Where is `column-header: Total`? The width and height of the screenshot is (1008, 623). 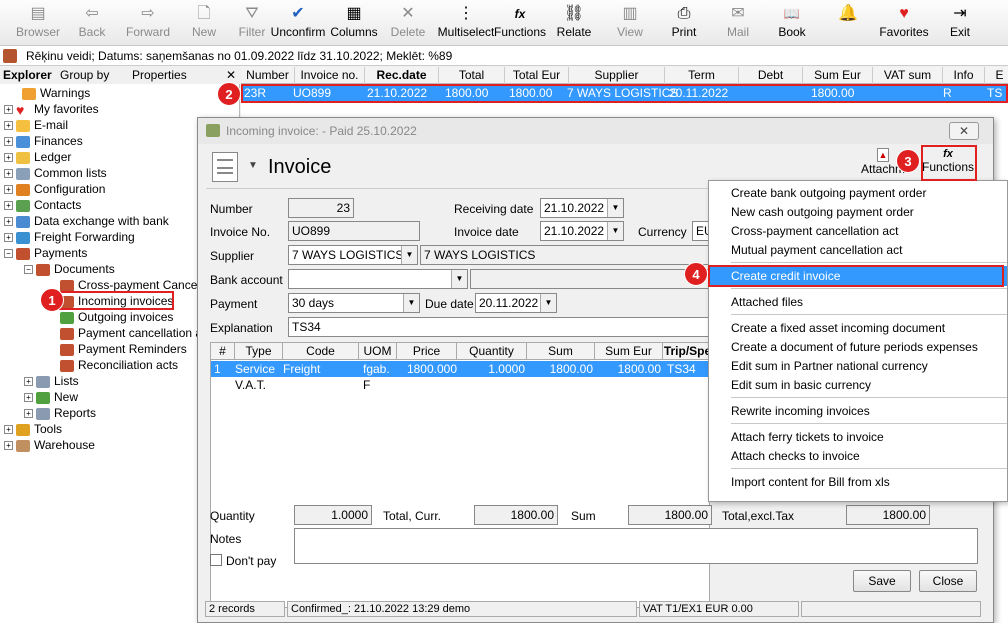 column-header: Total is located at coordinates (472, 75).